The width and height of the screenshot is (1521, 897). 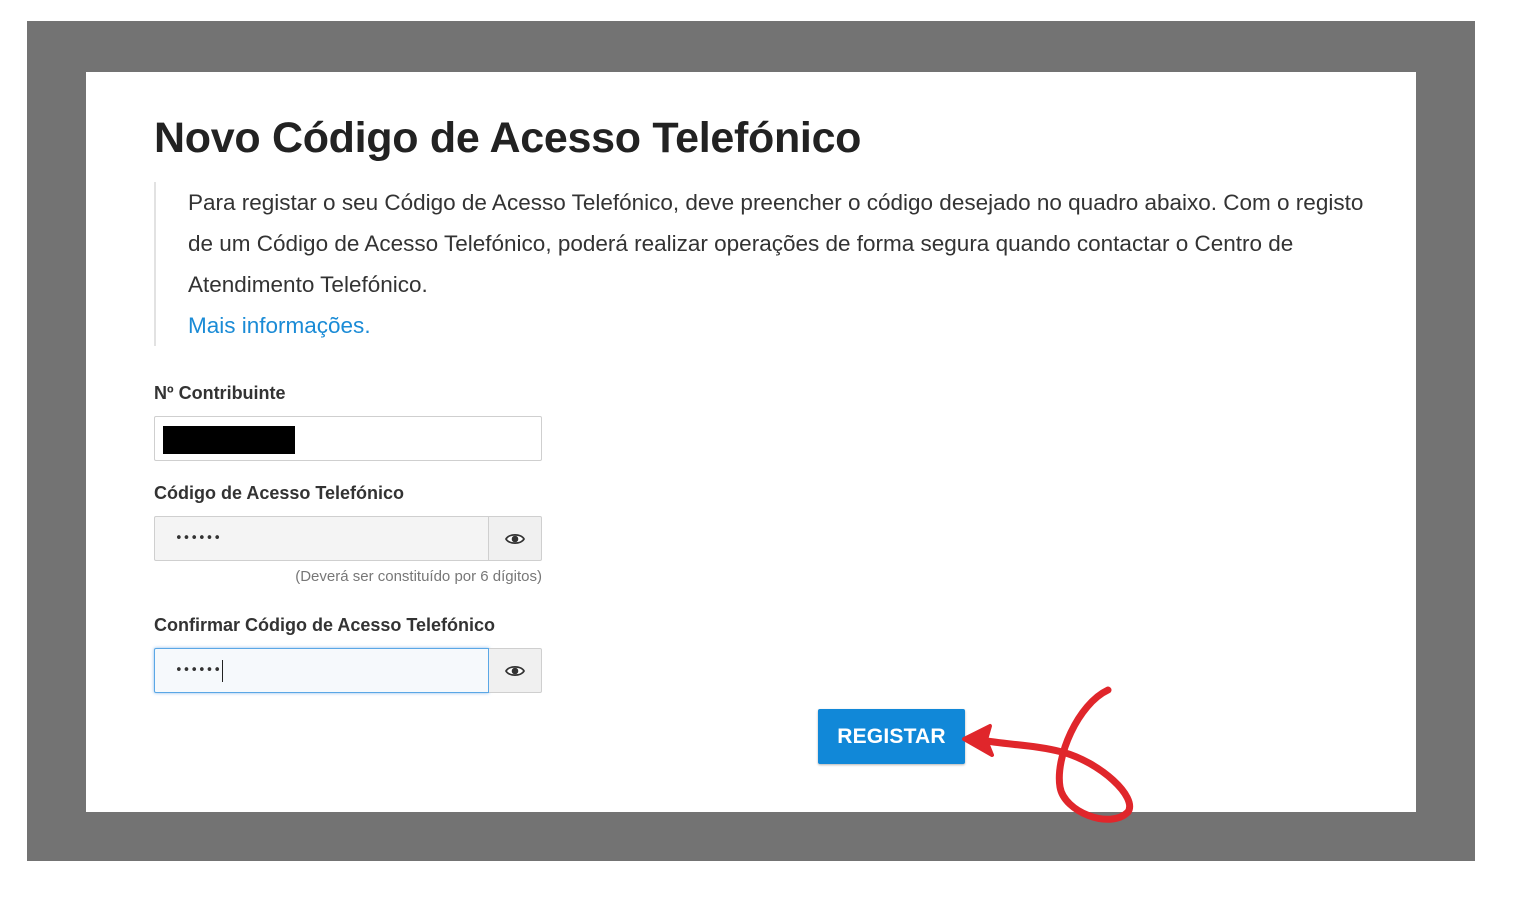 I want to click on more-info-link: Mais informações, so click(x=276, y=325).